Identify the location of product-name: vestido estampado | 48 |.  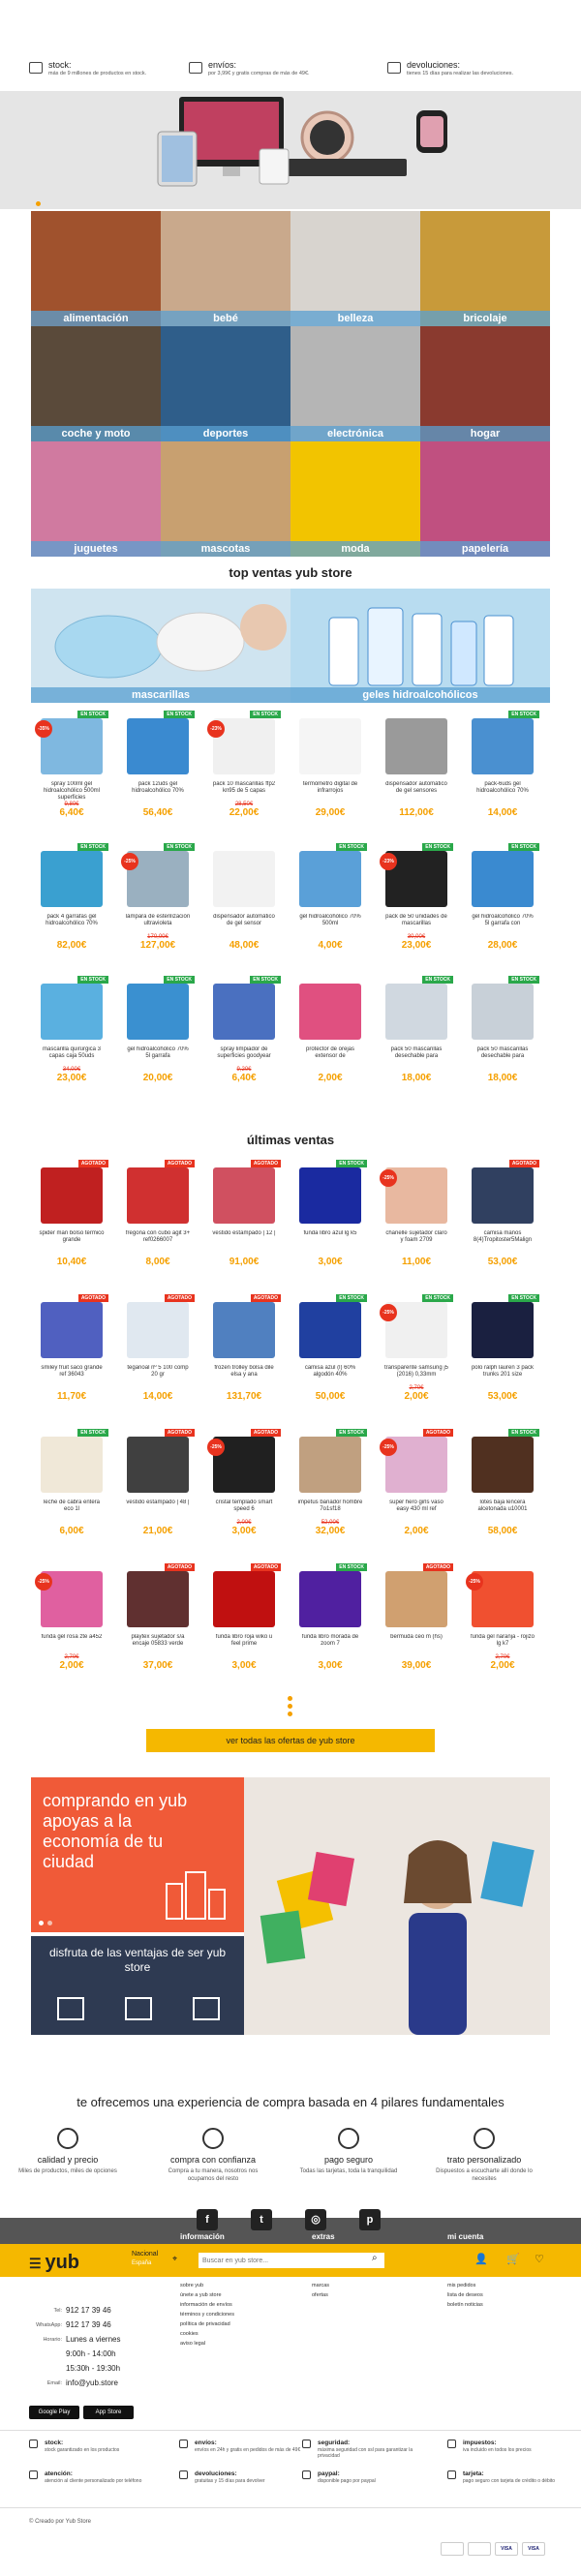
(158, 1510).